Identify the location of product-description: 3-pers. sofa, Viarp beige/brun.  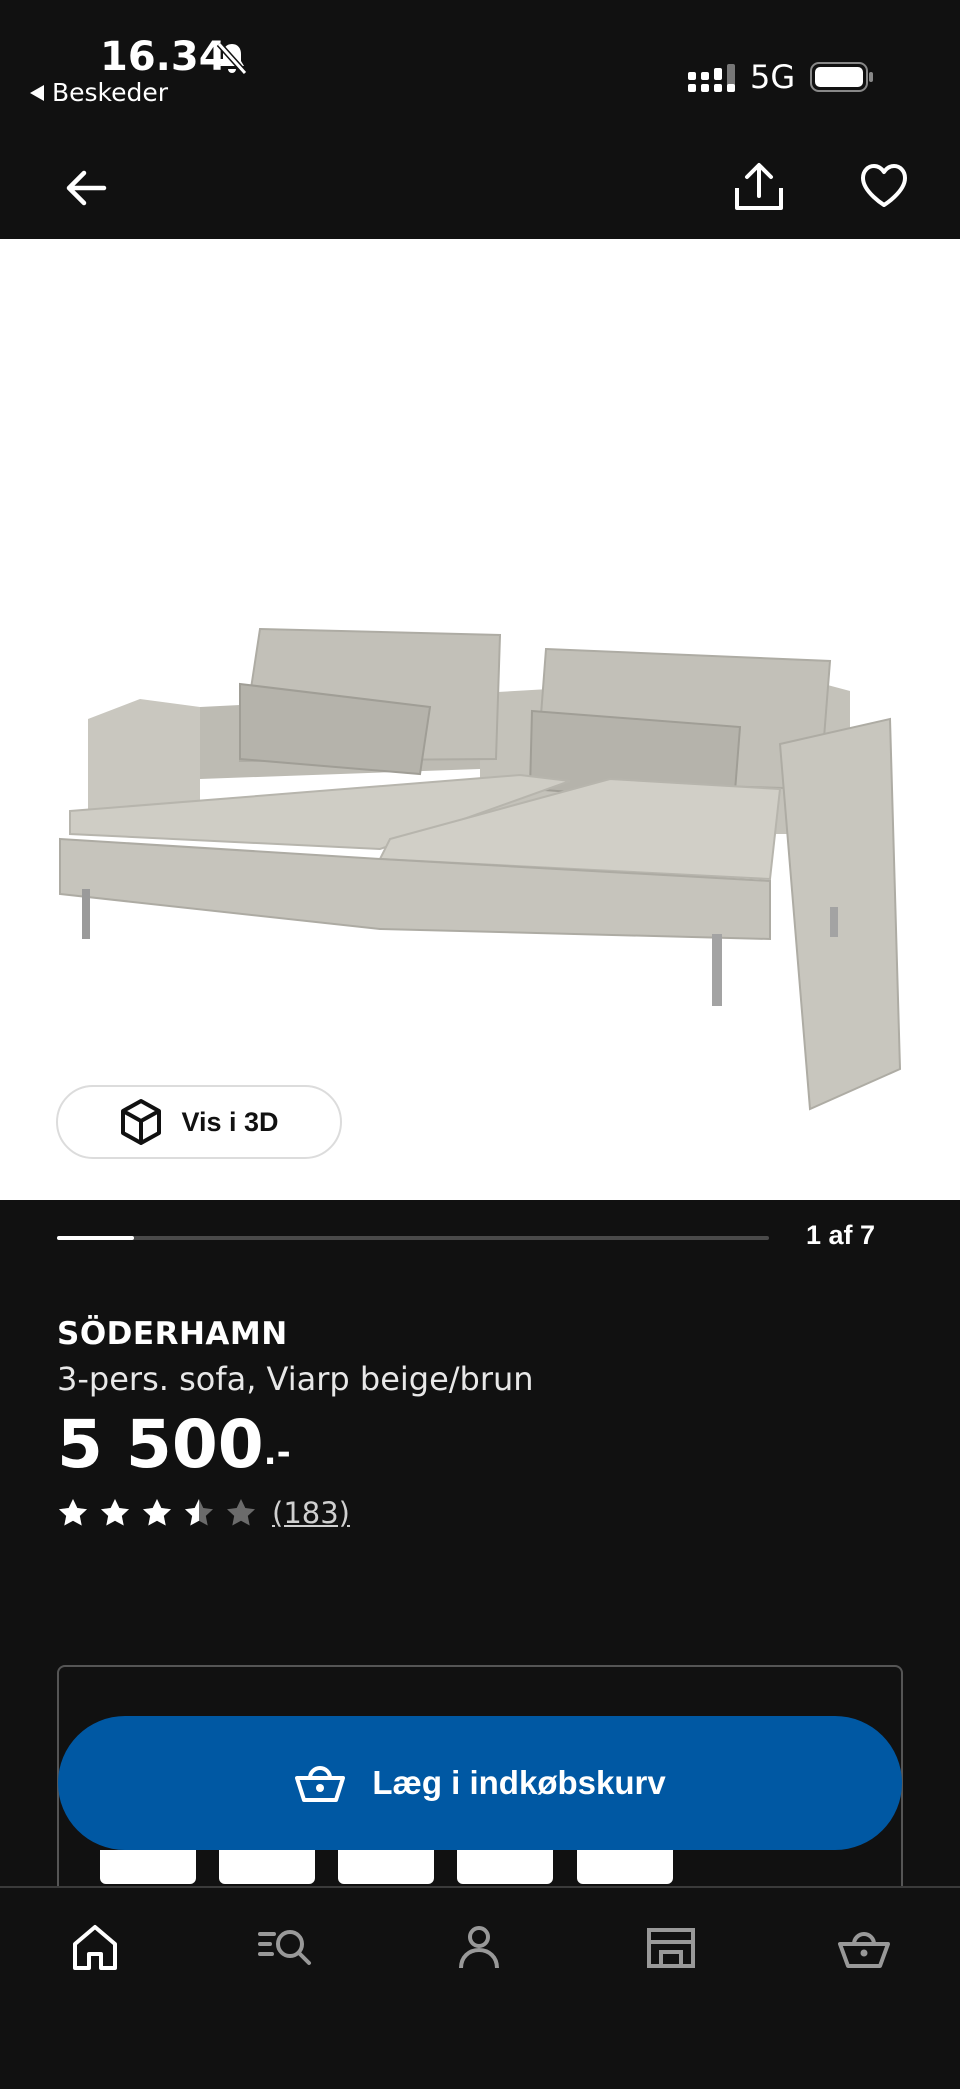
(295, 1379).